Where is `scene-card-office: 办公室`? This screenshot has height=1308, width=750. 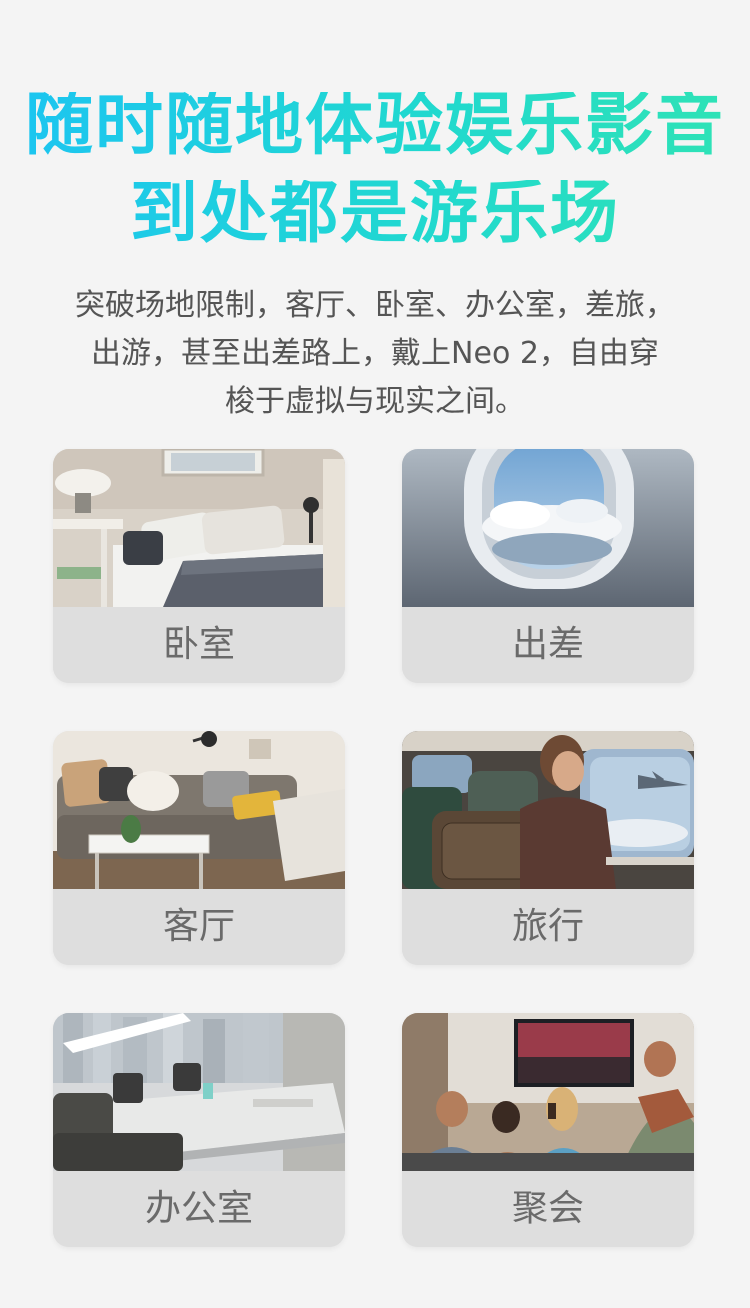
scene-card-office: 办公室 is located at coordinates (199, 1130).